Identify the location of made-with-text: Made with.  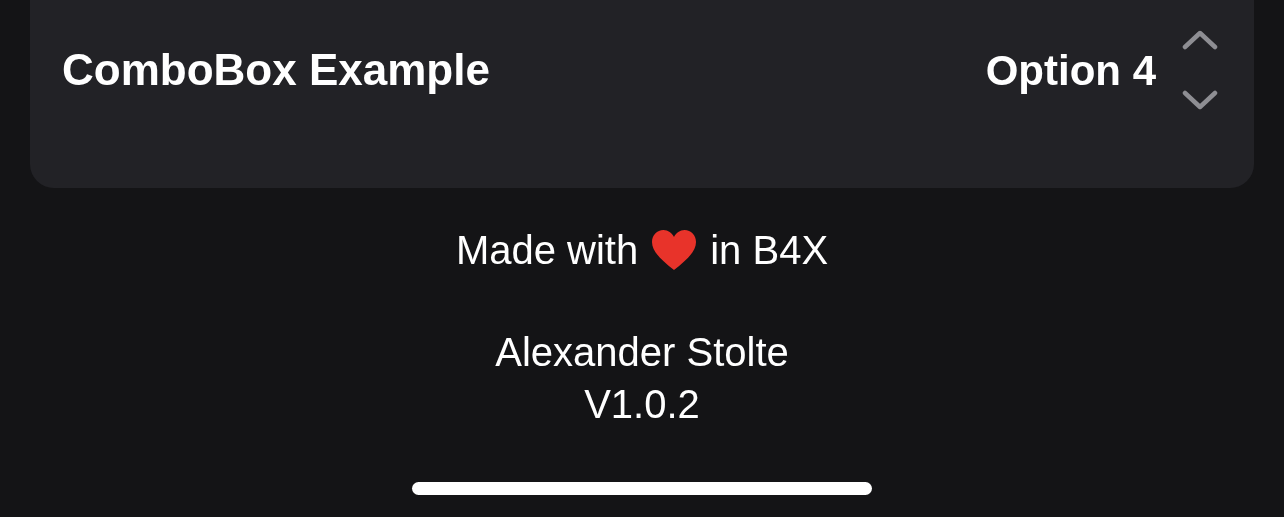
(547, 250).